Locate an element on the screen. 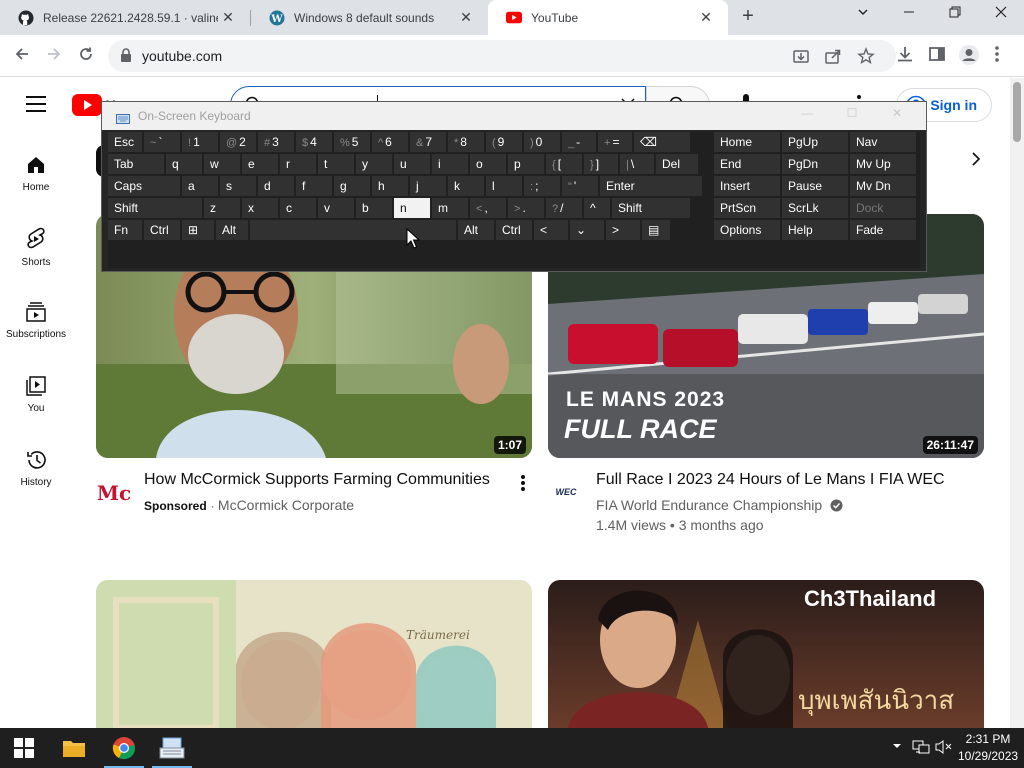 This screenshot has width=1024, height=768. download-icon is located at coordinates (906, 55).